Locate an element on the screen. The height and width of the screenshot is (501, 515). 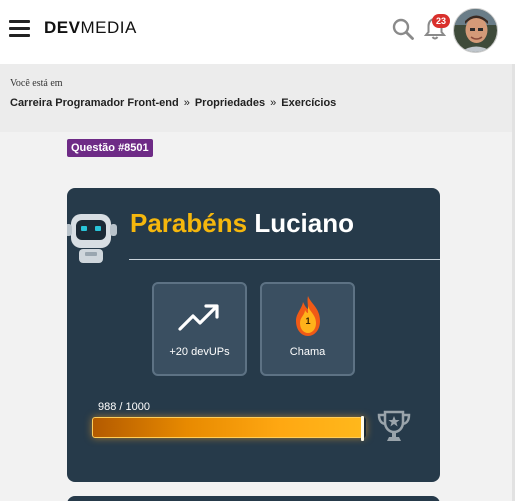
congrats-title: Parabéns Luciano is located at coordinates (242, 223).